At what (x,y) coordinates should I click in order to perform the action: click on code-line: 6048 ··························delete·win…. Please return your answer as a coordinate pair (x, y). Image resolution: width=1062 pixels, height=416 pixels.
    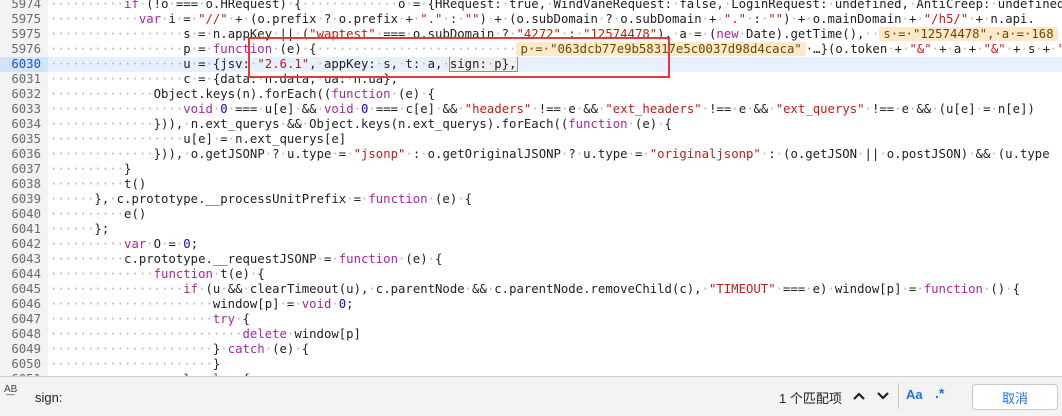
    Looking at the image, I should click on (531, 334).